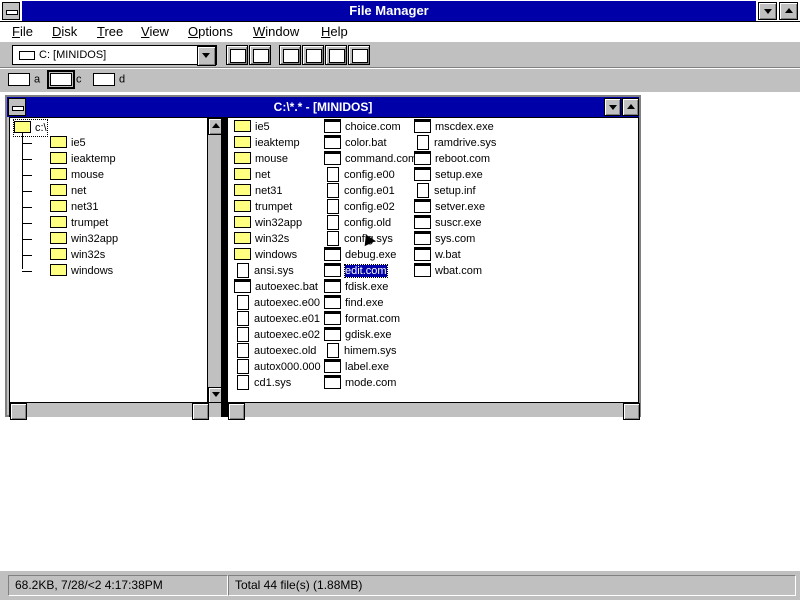  What do you see at coordinates (261, 239) in the screenshot?
I see `file-item: win32s` at bounding box center [261, 239].